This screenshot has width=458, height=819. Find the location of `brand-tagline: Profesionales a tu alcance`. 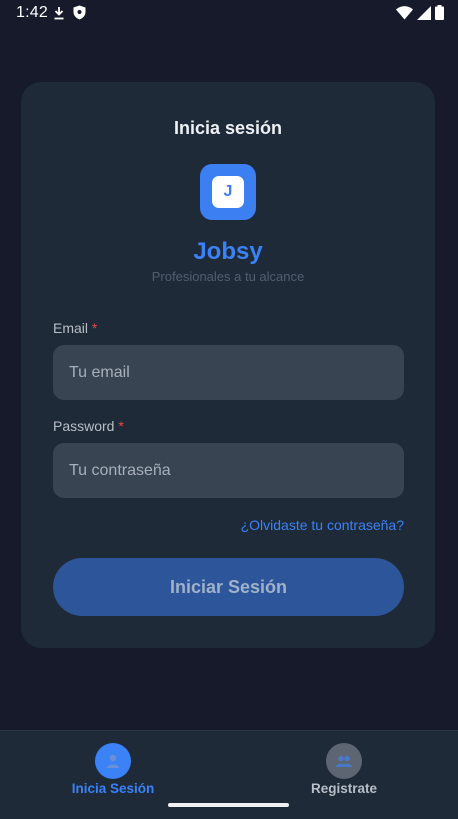

brand-tagline: Profesionales a tu alcance is located at coordinates (228, 276).